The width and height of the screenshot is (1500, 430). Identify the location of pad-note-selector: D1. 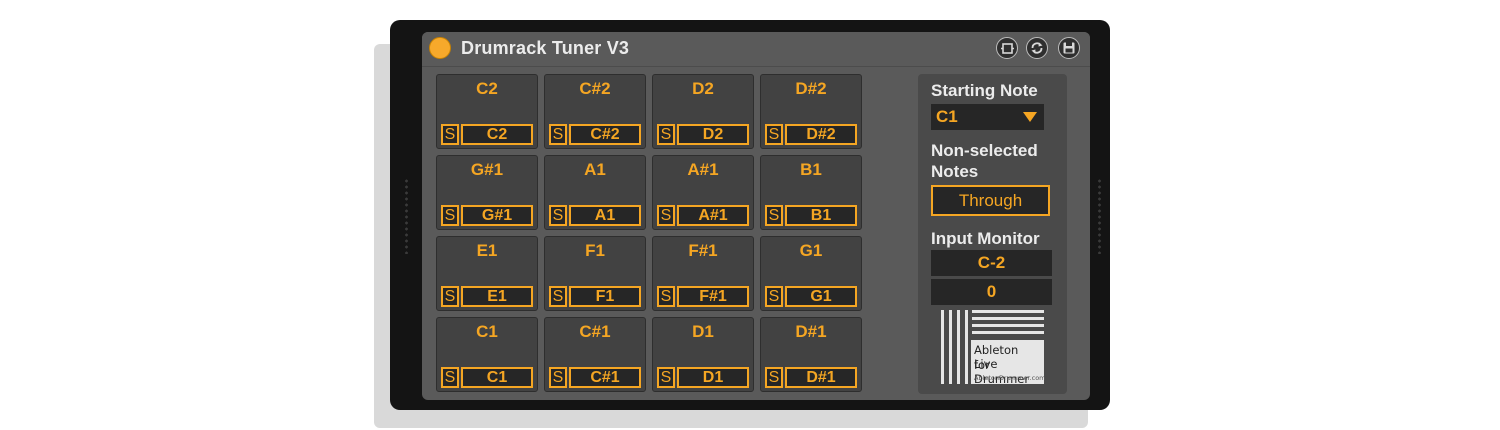
(713, 377).